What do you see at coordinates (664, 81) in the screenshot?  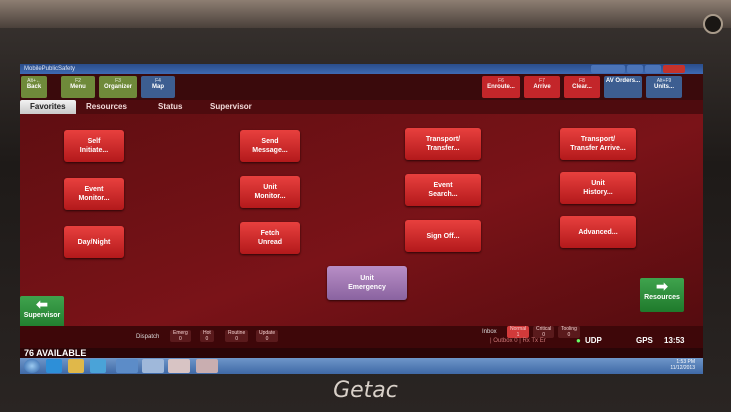 I see `fkey-label: Alt+F9` at bounding box center [664, 81].